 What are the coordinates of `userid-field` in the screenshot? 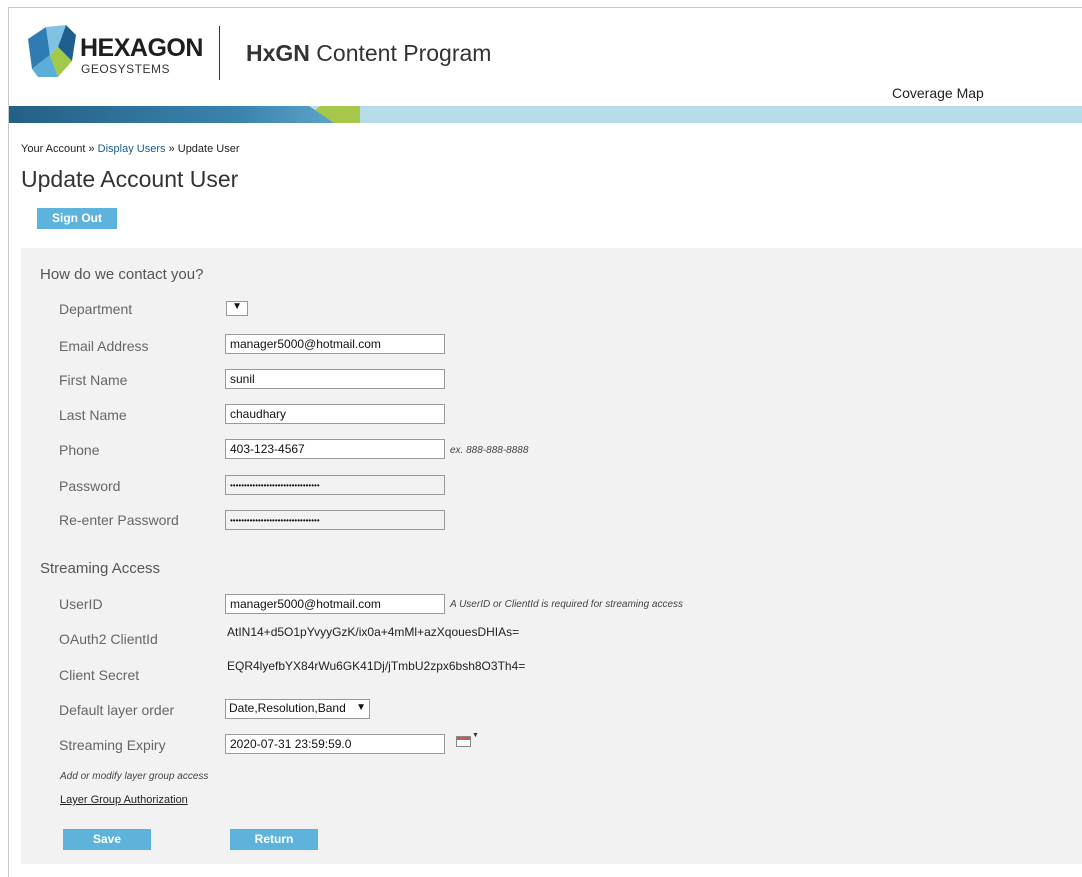 It's located at (335, 604).